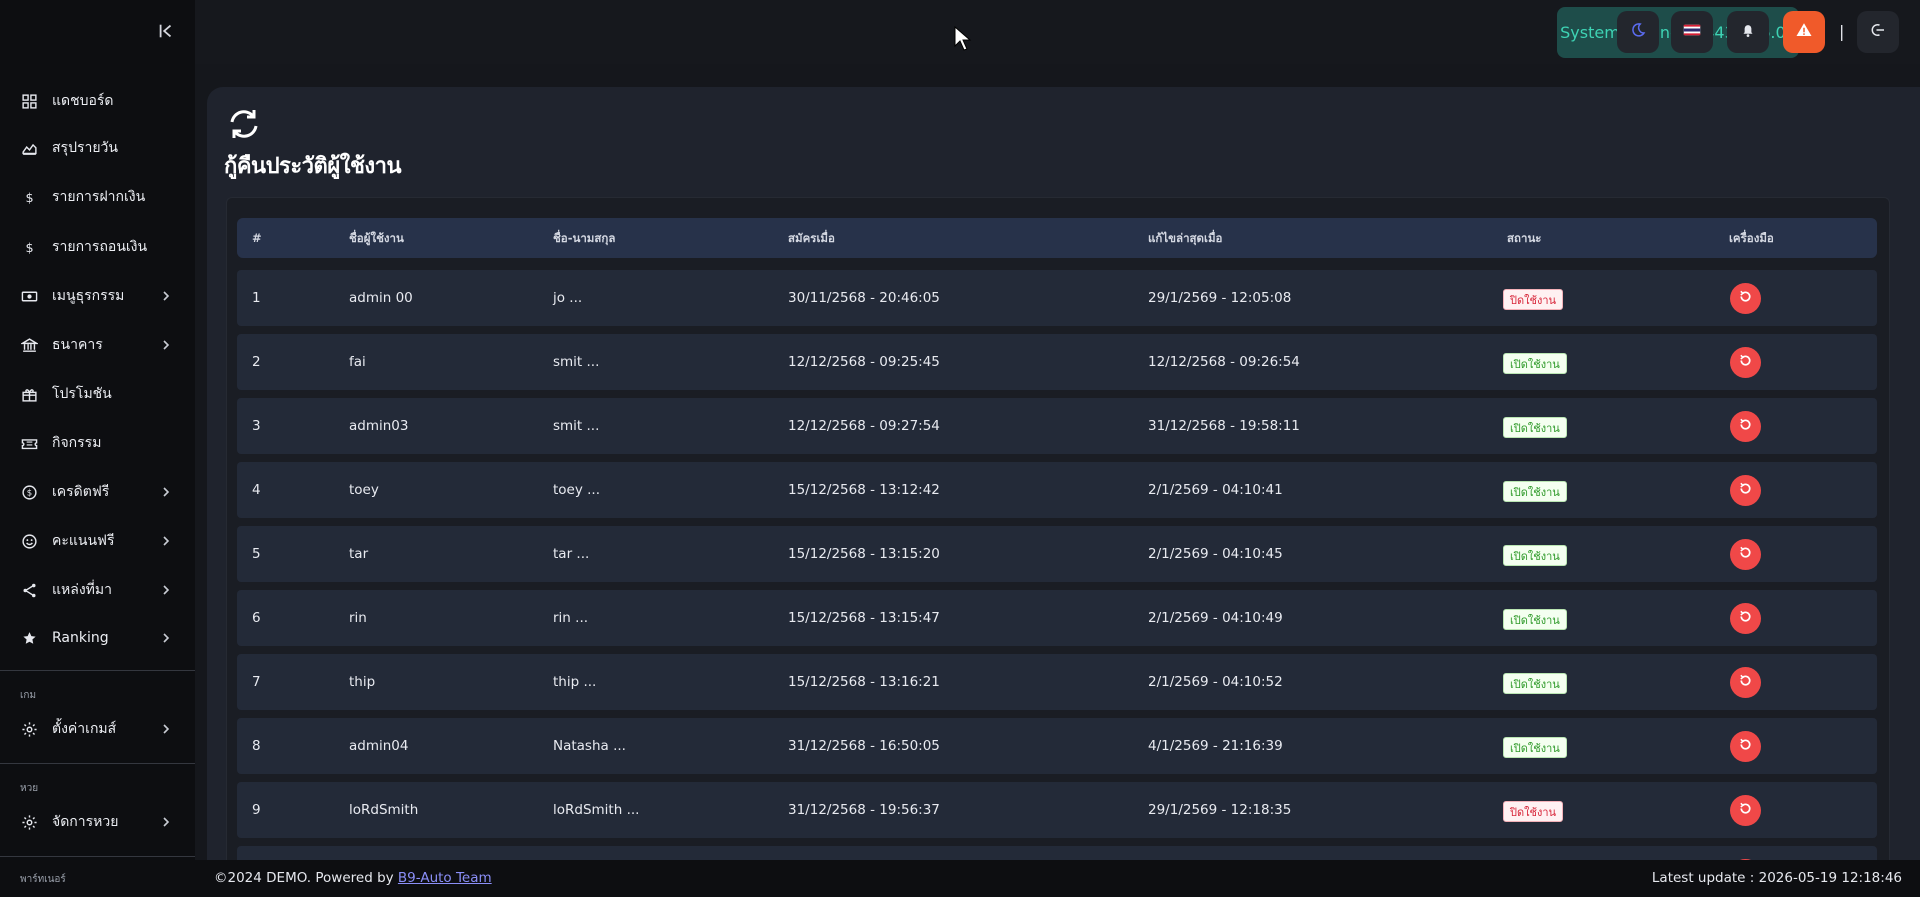 The height and width of the screenshot is (897, 1920). What do you see at coordinates (97, 590) in the screenshot?
I see `sidebar-item-11: แหล่งที่มา` at bounding box center [97, 590].